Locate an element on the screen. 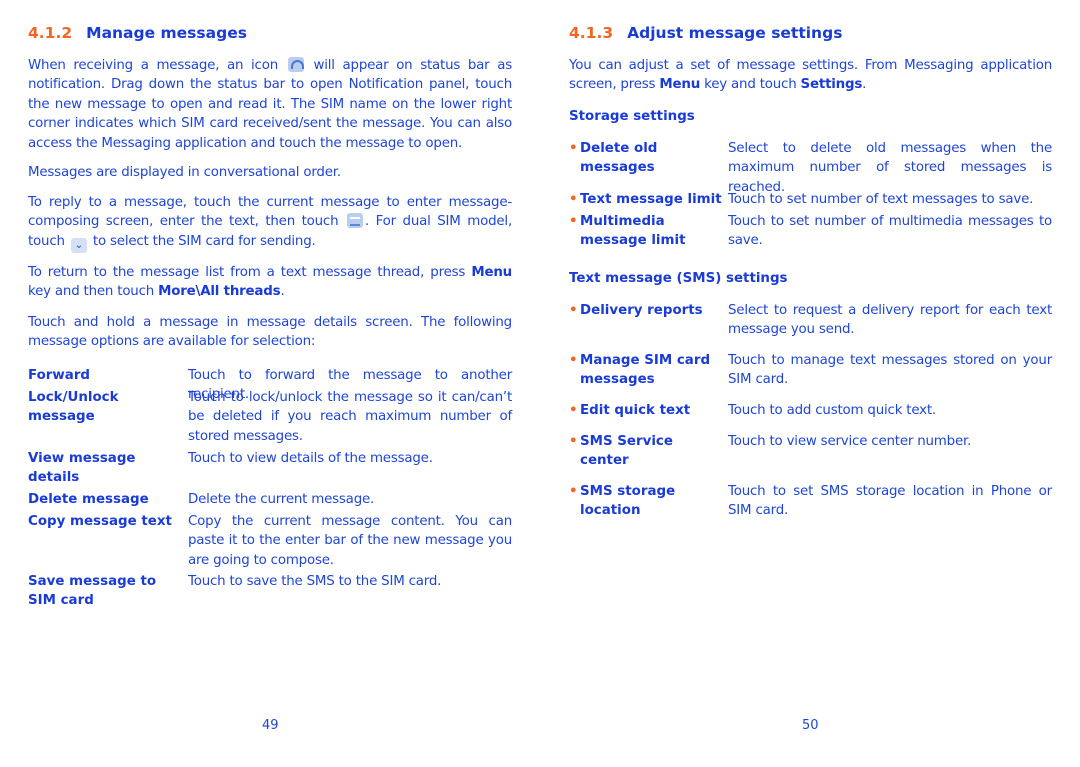  chevron-down-icon: ⌄ is located at coordinates (78, 245).